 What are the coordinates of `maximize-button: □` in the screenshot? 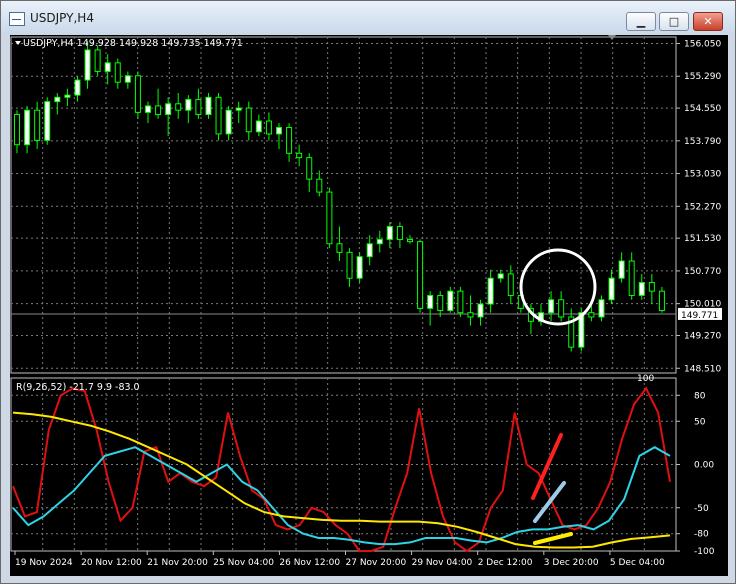 It's located at (674, 21).